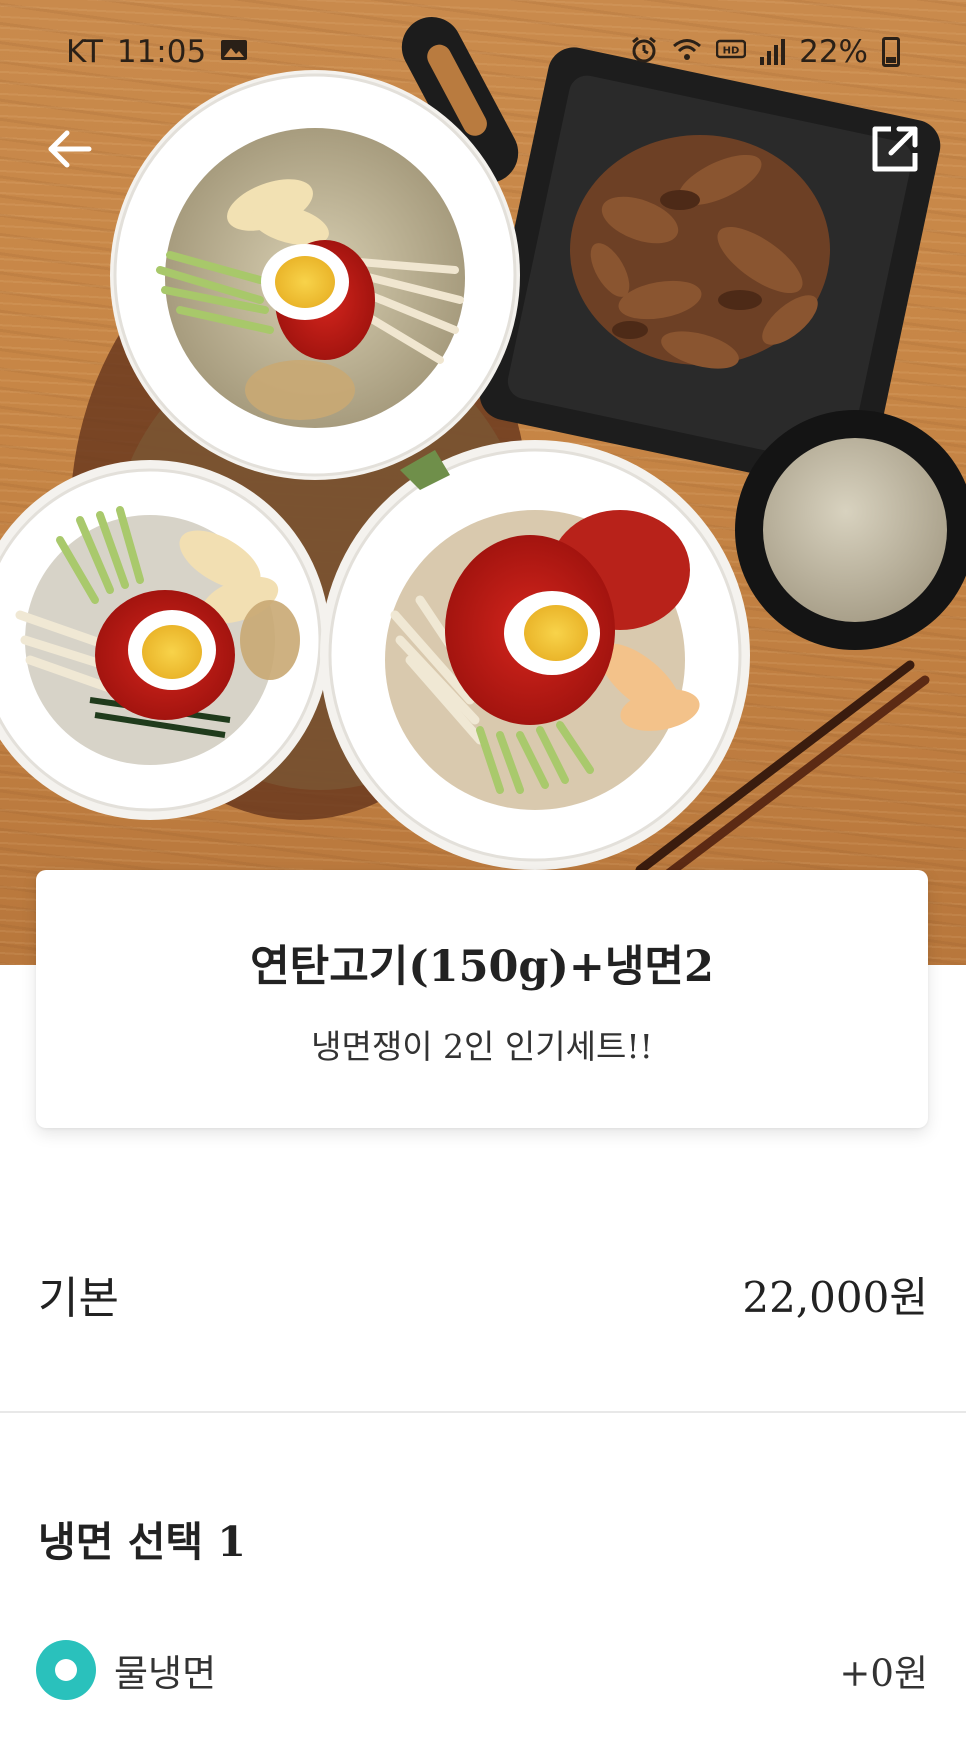 This screenshot has height=1755, width=966. I want to click on battery-icon, so click(891, 52).